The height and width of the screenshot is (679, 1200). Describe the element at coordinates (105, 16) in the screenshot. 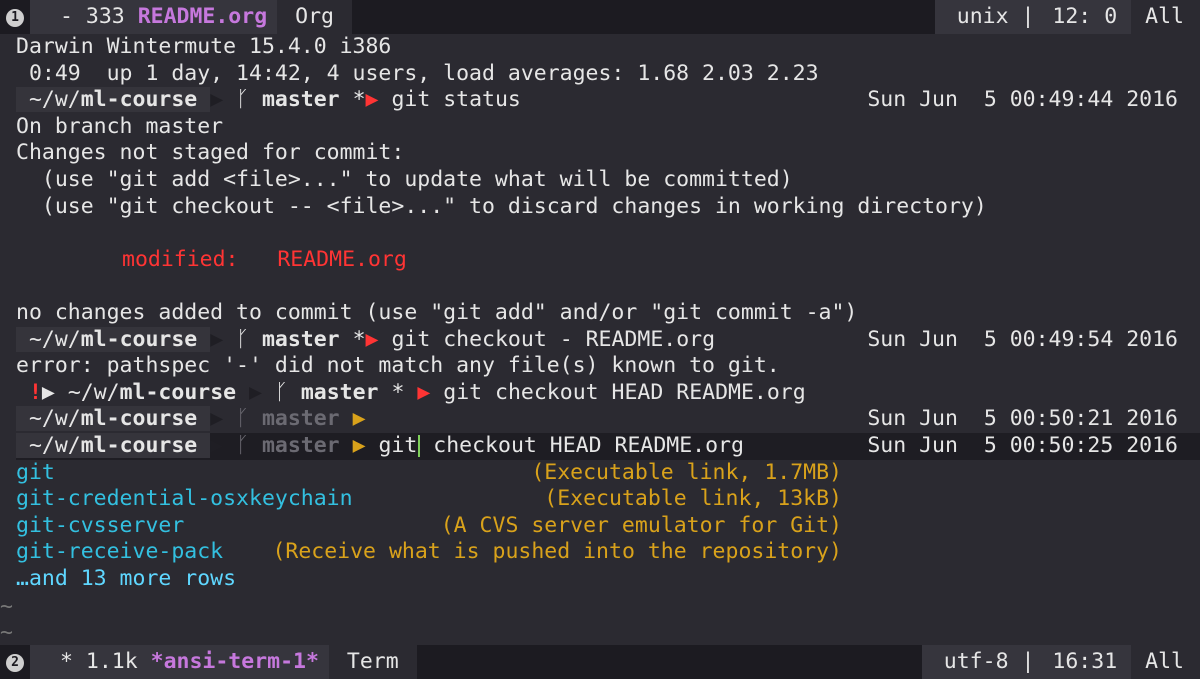

I see `buffer-size: 333` at that location.